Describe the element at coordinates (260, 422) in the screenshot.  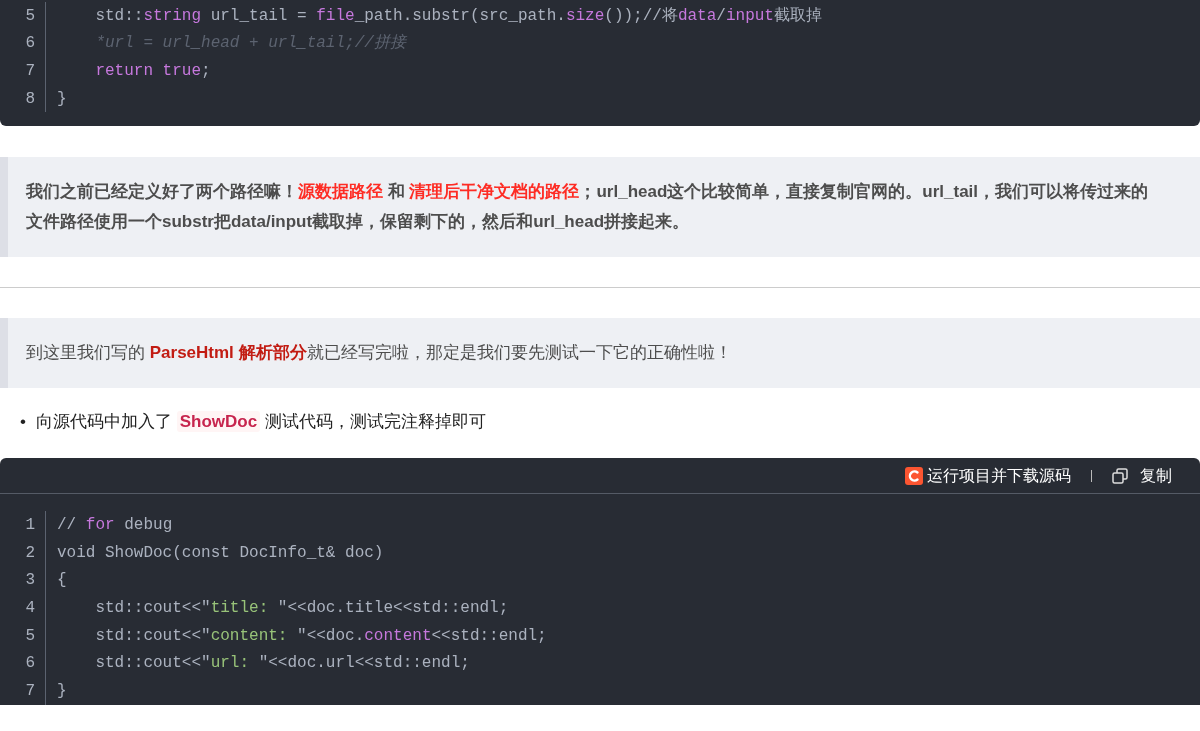
I see `list-item-text: 向源代码中加入了 ShowDoc 测试代码，测试完注释掉即可` at that location.